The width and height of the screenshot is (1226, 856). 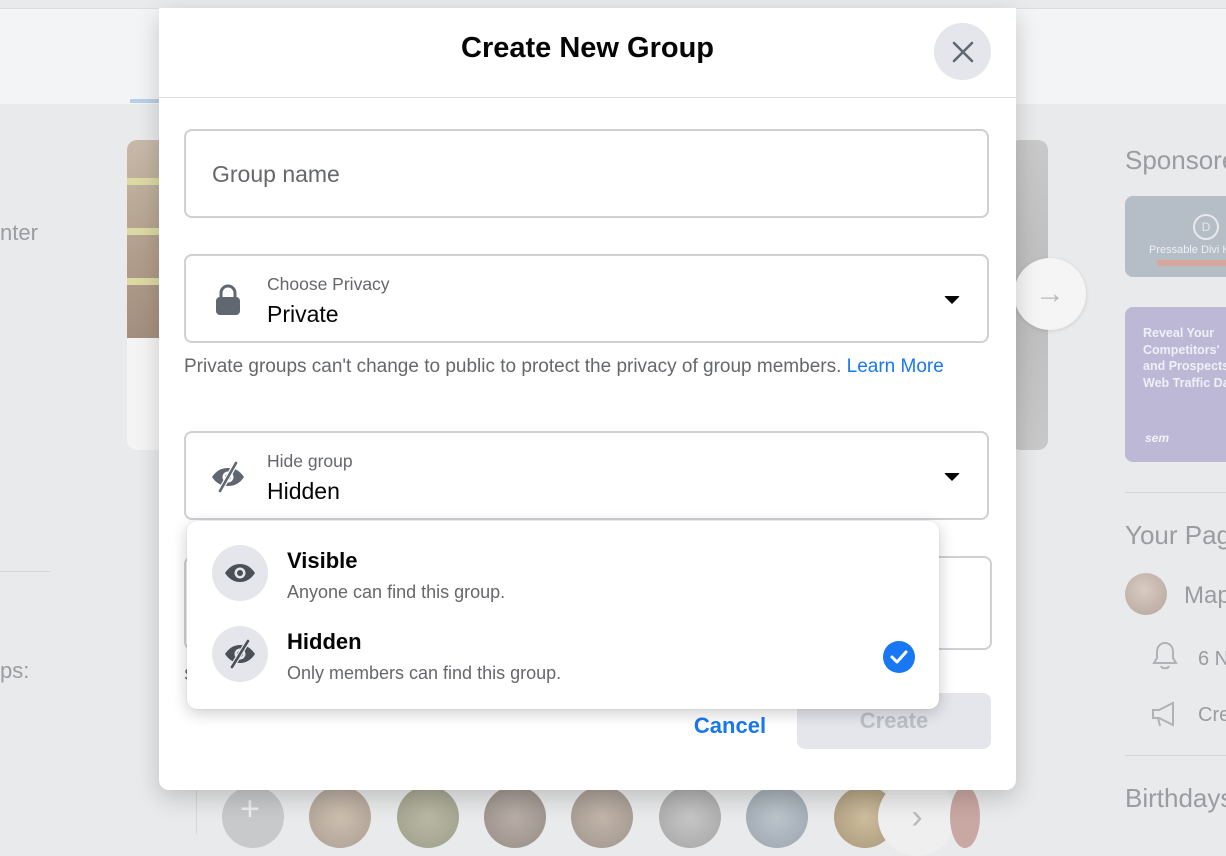 I want to click on hide-group-value: Hidden, so click(x=303, y=491).